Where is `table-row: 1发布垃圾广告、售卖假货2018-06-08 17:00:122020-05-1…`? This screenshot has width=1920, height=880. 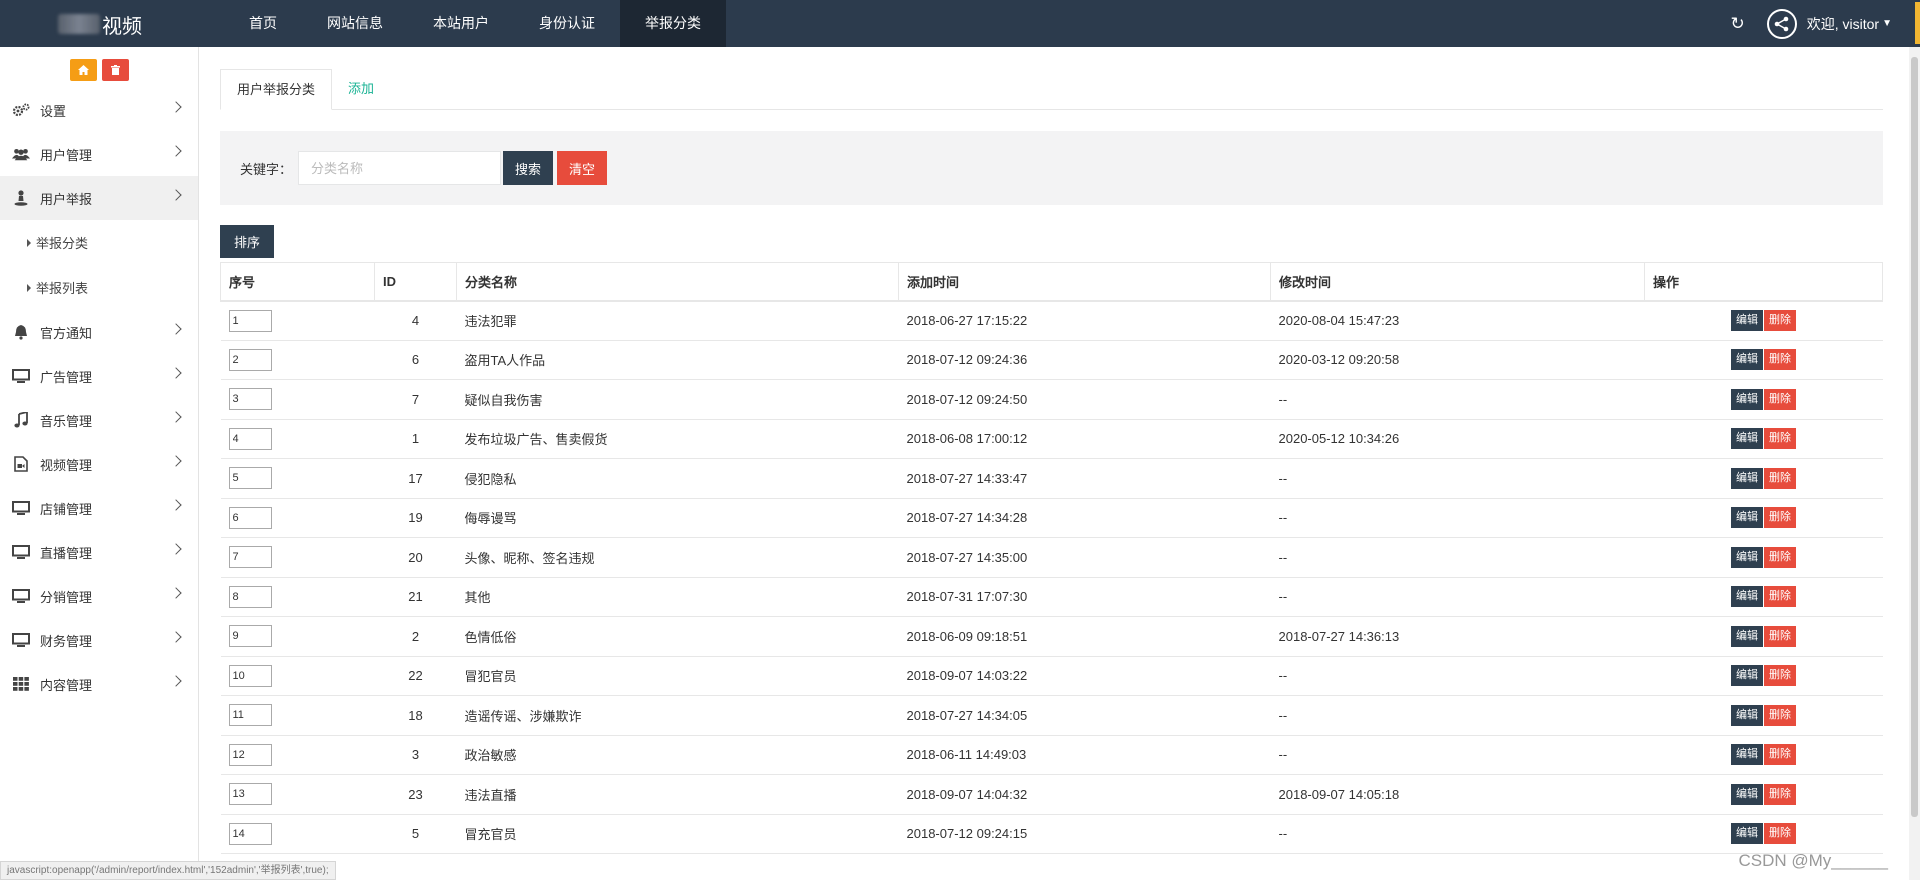
table-row: 1发布垃圾广告、售卖假货2018-06-08 17:00:122020-05-1… is located at coordinates (1051, 438).